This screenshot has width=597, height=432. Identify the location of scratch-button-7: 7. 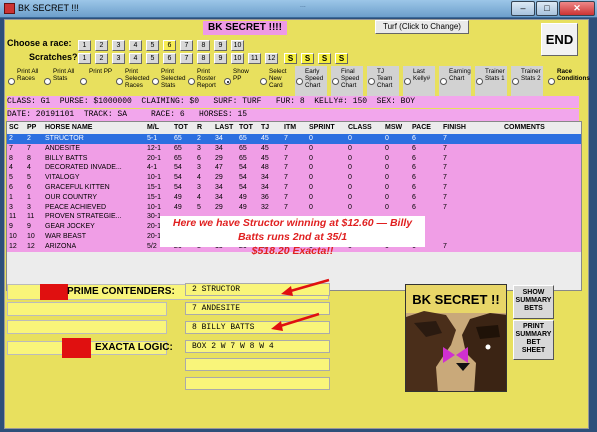
(186, 58).